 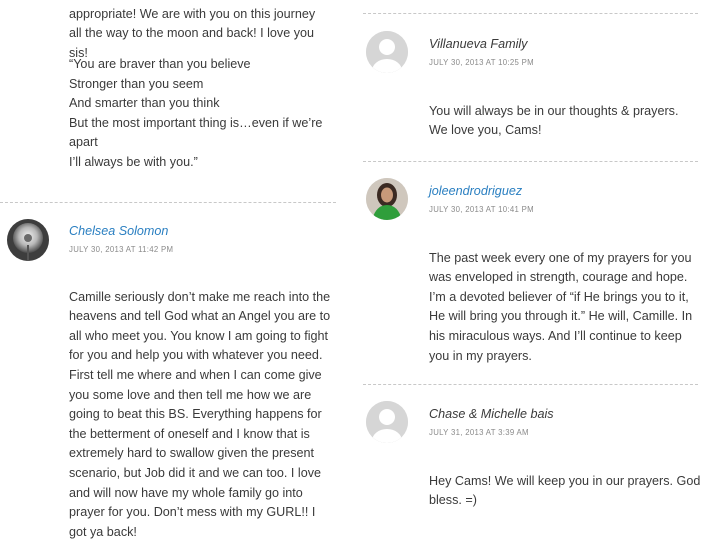 I want to click on comment-date-link: JULY 31, 2013 AT 3:39 AM, so click(x=479, y=432).